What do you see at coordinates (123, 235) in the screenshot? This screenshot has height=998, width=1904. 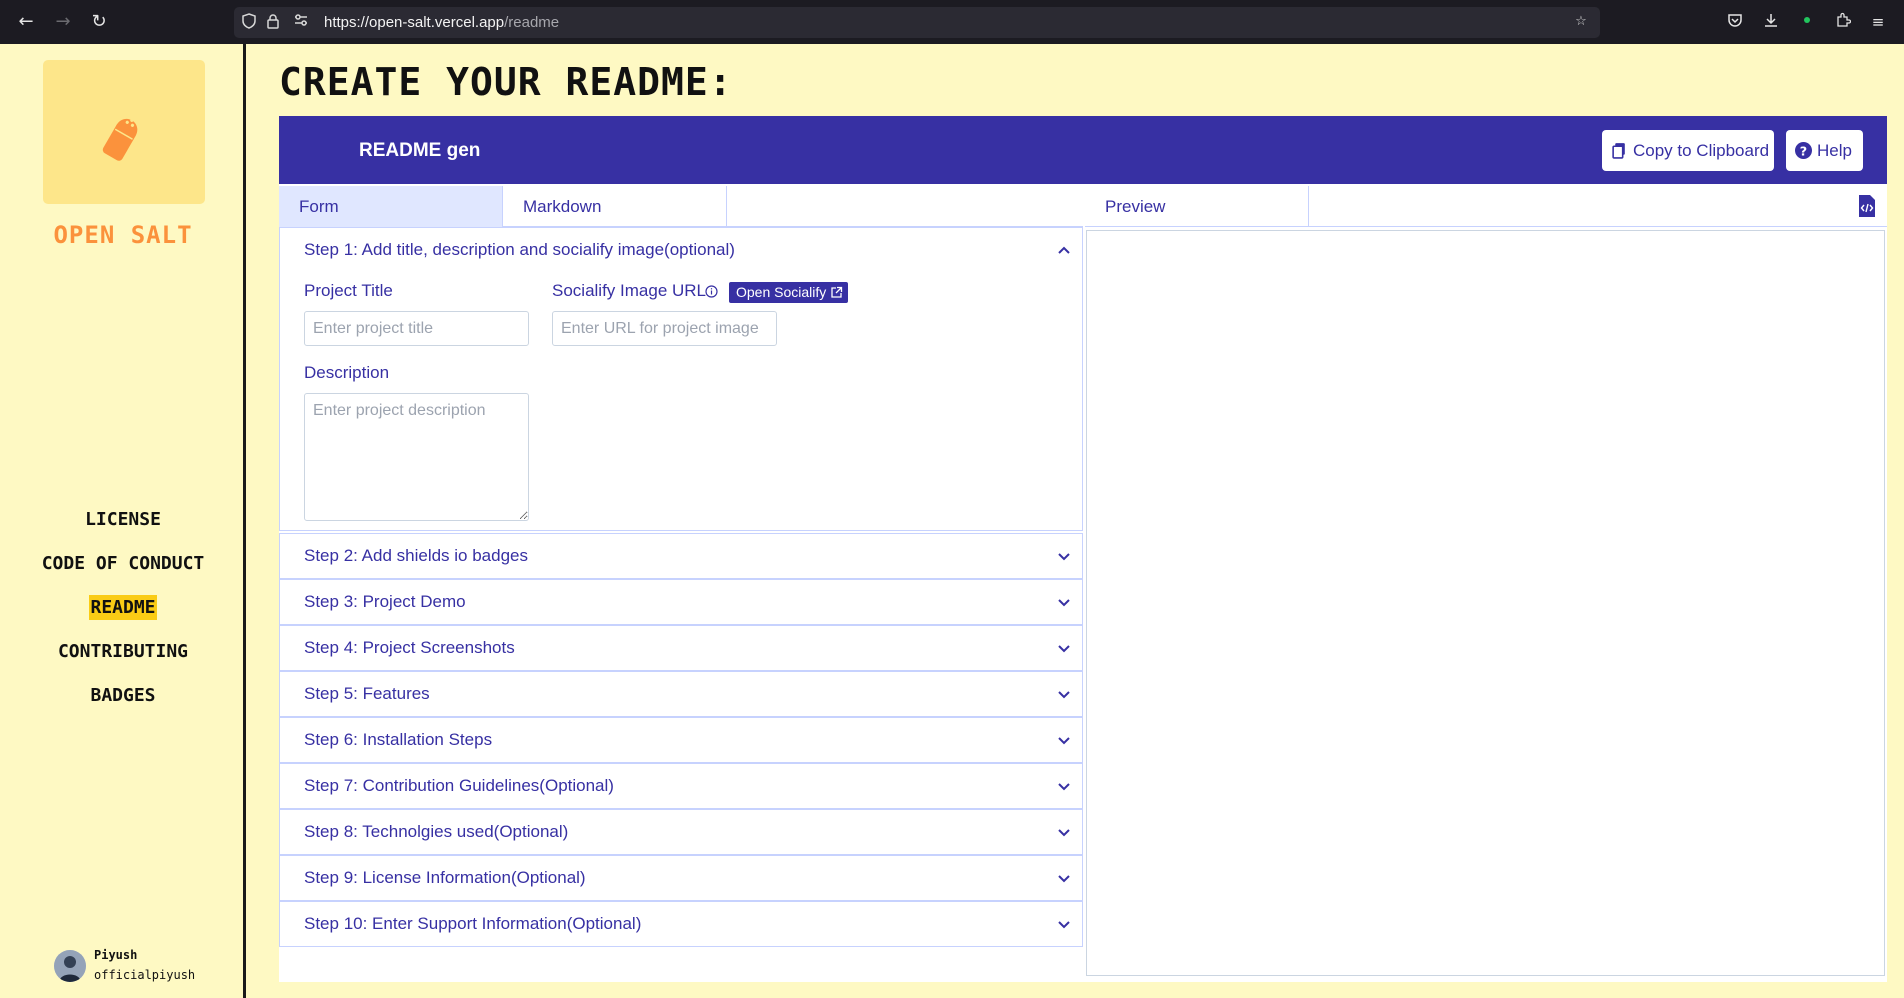 I see `brand-name: OPEN SALT` at bounding box center [123, 235].